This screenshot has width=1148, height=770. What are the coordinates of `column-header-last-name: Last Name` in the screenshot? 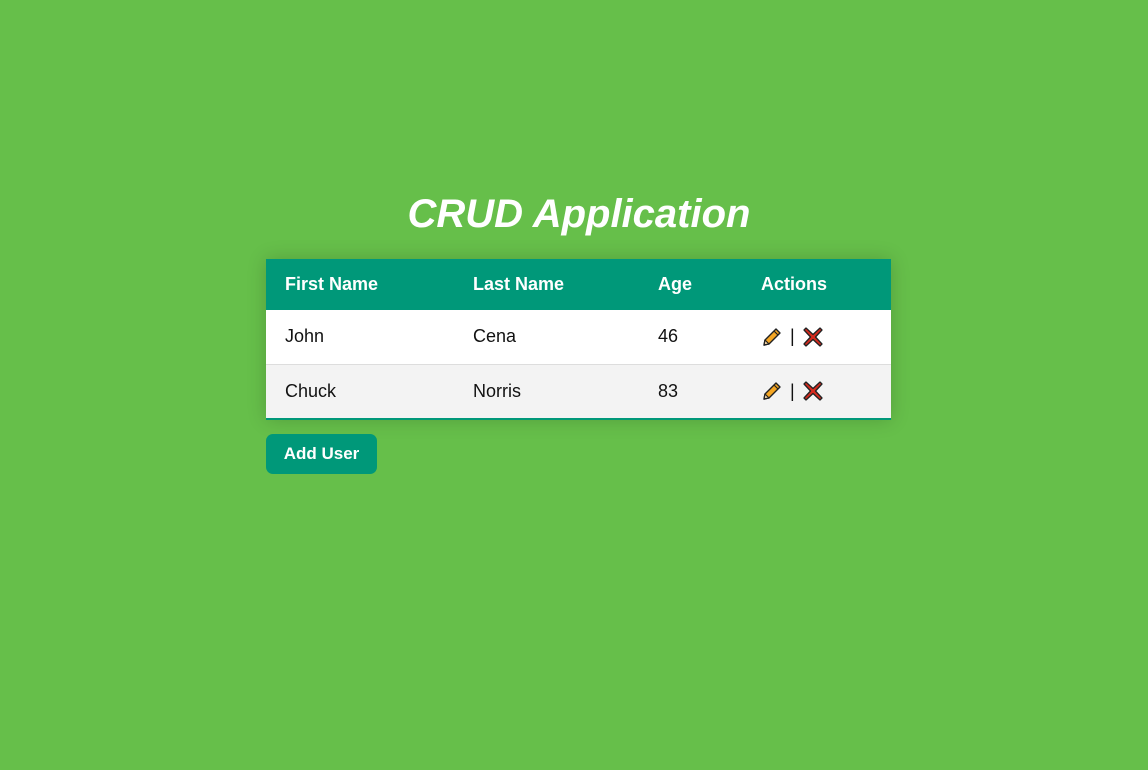 It's located at (519, 284).